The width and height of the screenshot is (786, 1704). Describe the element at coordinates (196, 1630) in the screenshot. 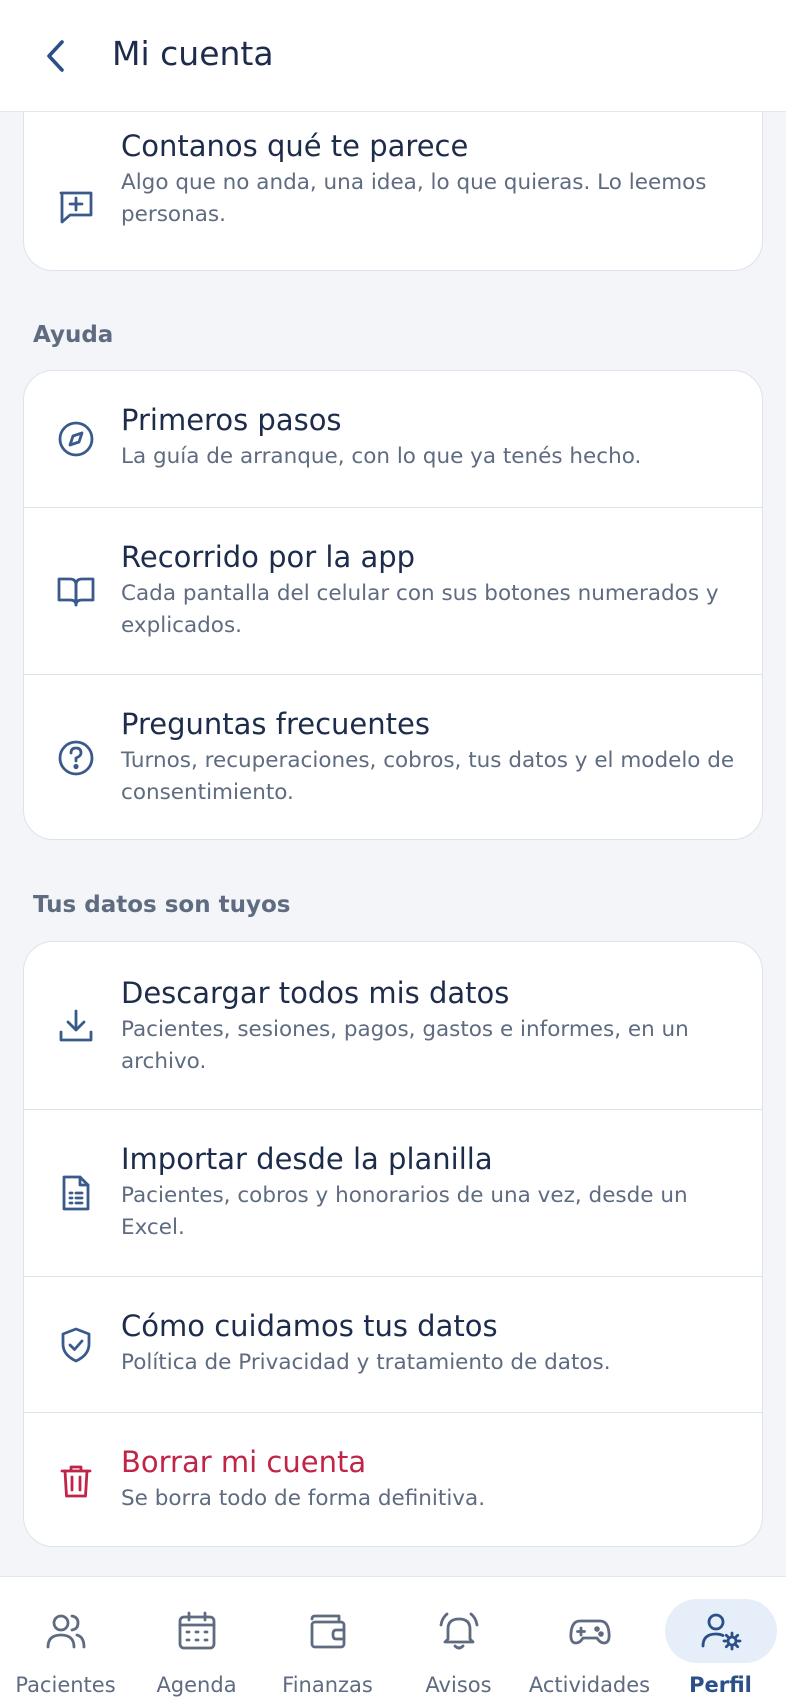

I see `calendar-icon` at that location.